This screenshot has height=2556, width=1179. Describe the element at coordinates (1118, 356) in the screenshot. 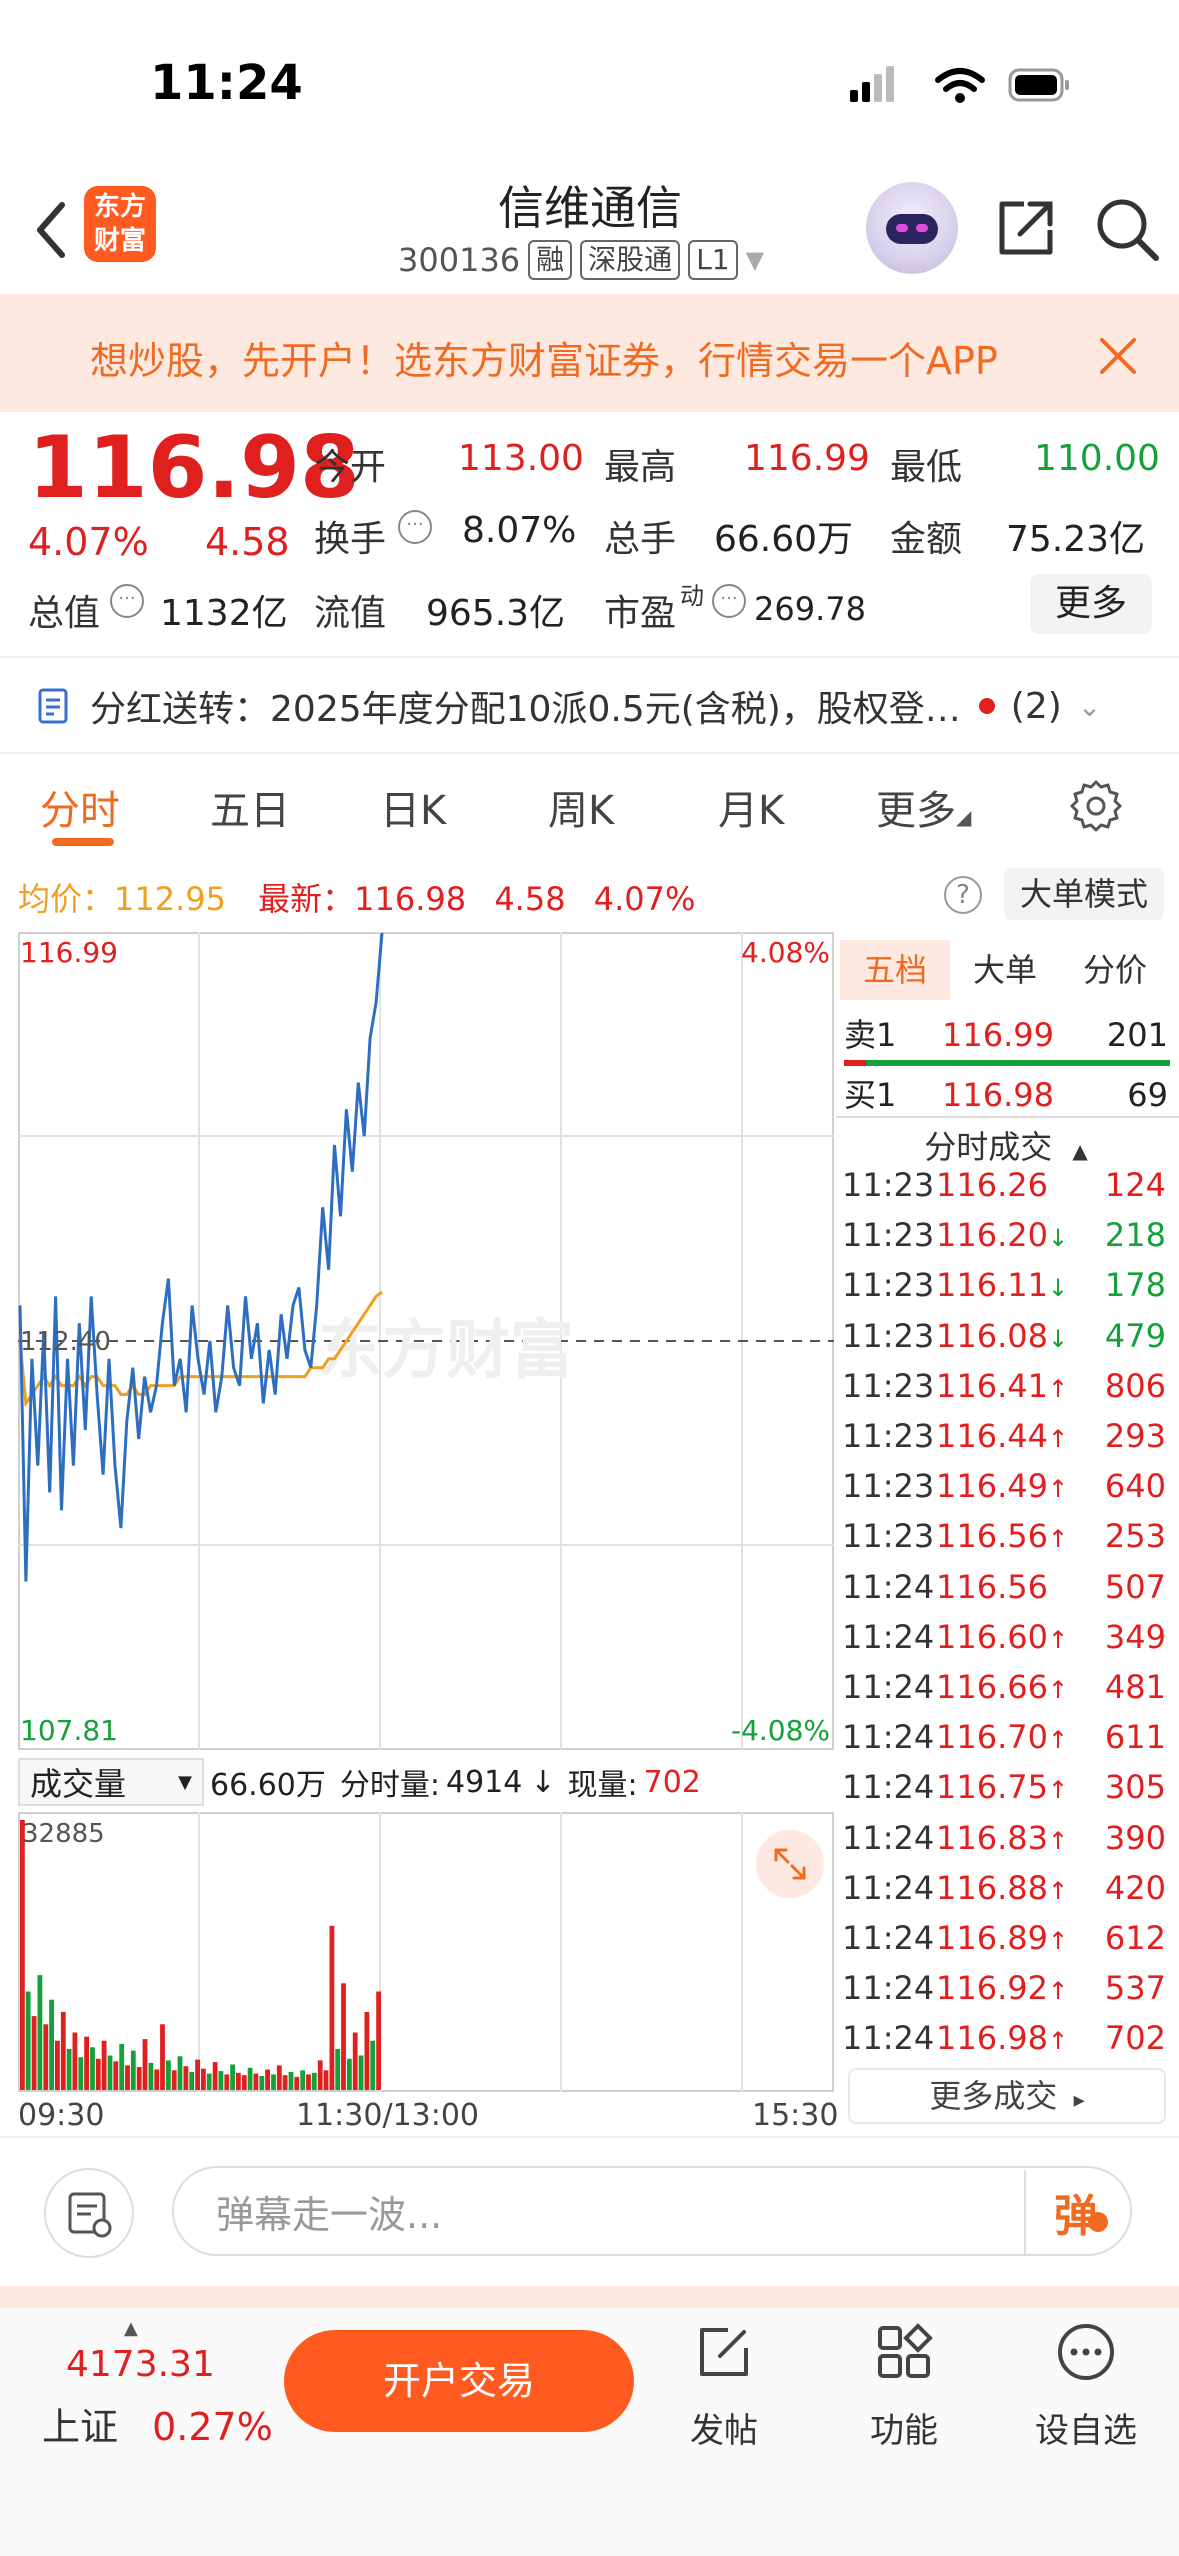

I see `close-icon` at that location.